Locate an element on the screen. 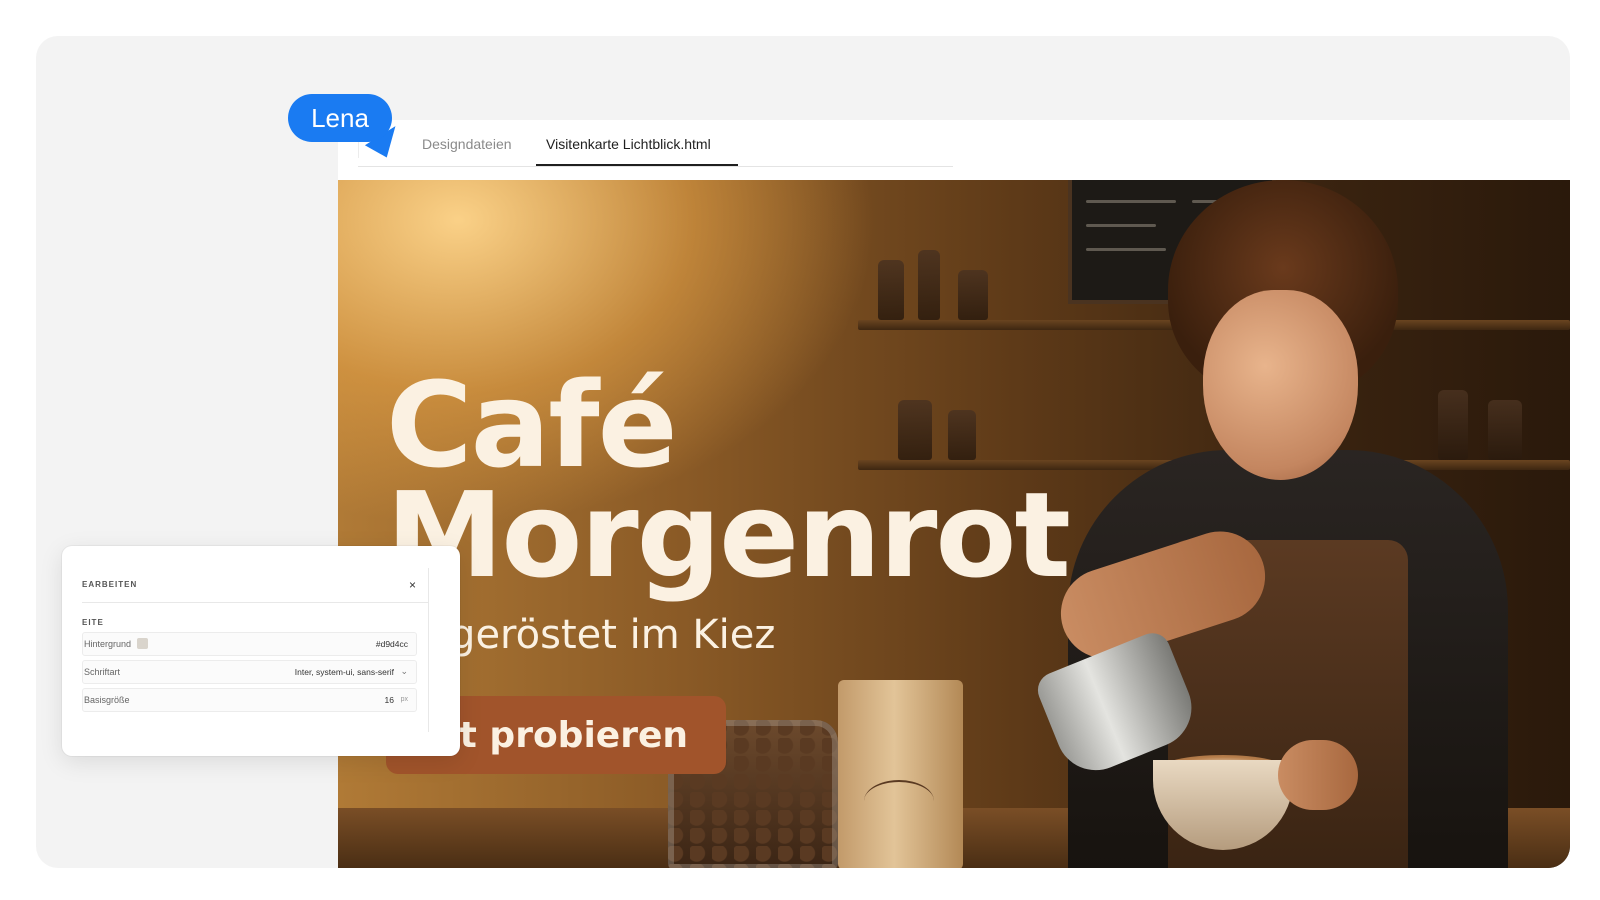  hero-title: Café Morgenrot is located at coordinates (728, 480).